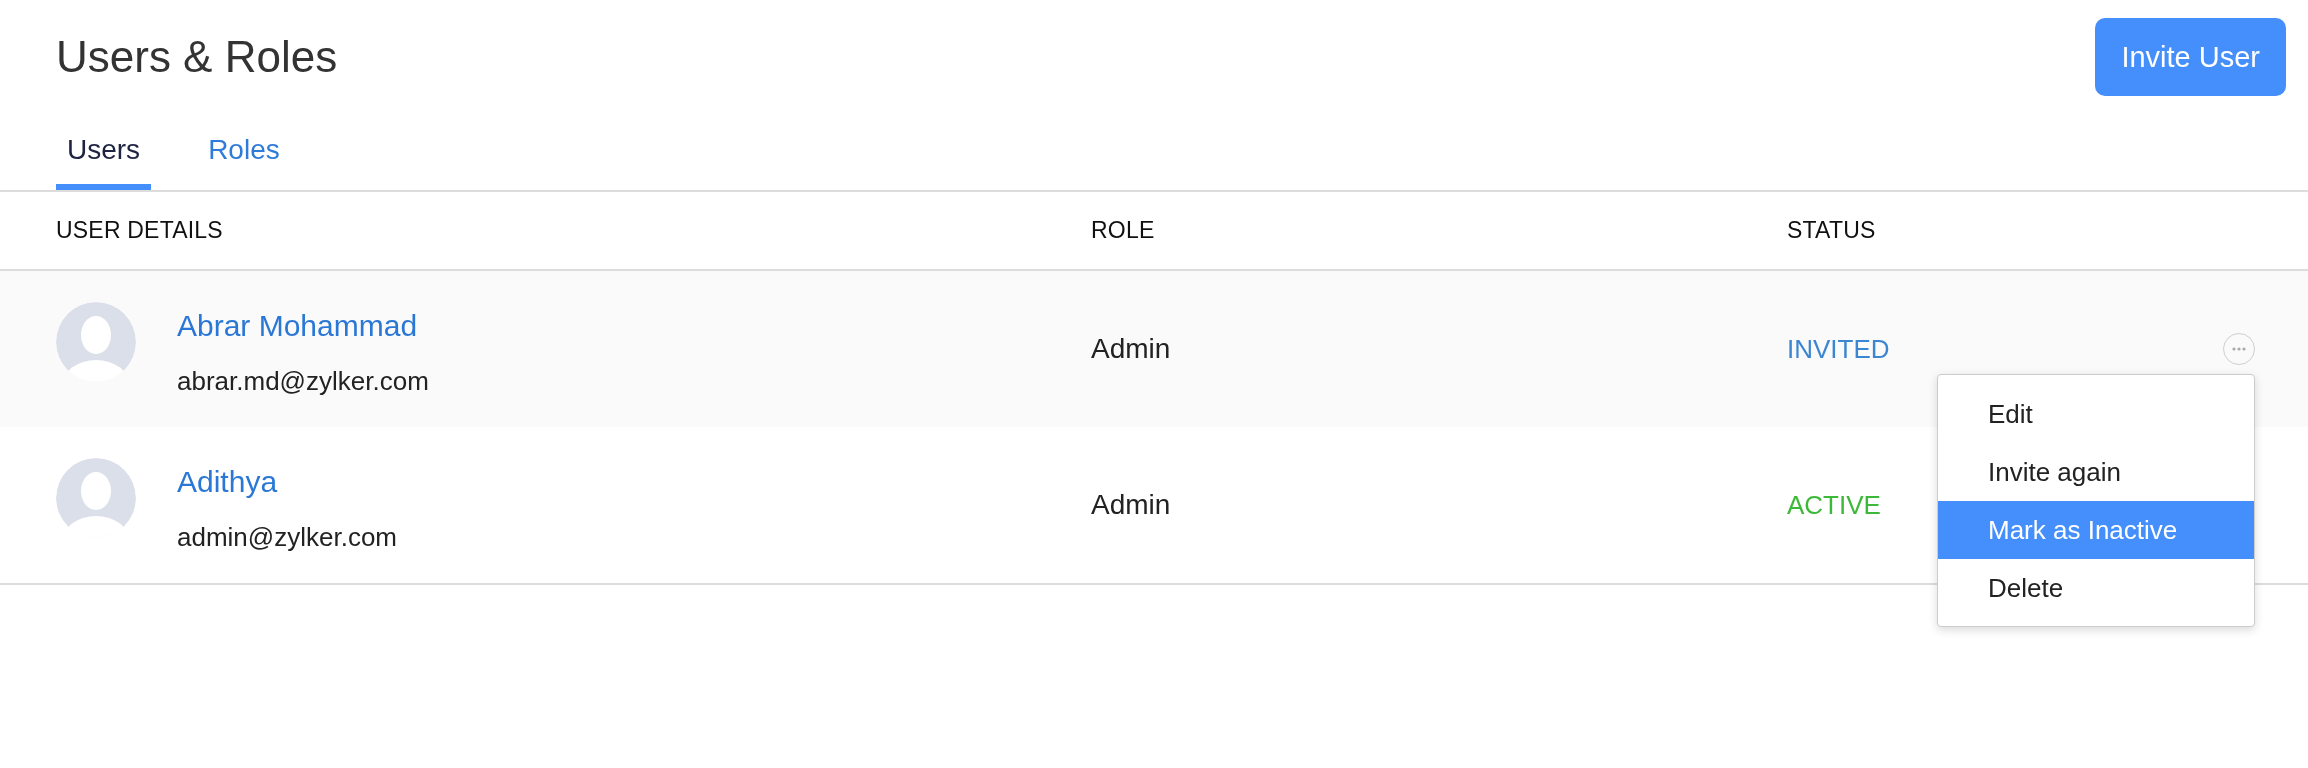  I want to click on menu-item: Invite again, so click(2096, 472).